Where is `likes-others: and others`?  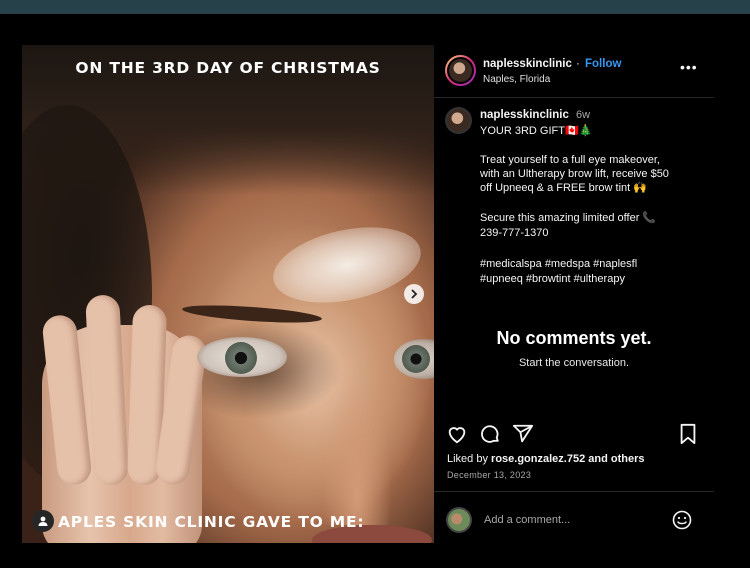 likes-others: and others is located at coordinates (616, 459).